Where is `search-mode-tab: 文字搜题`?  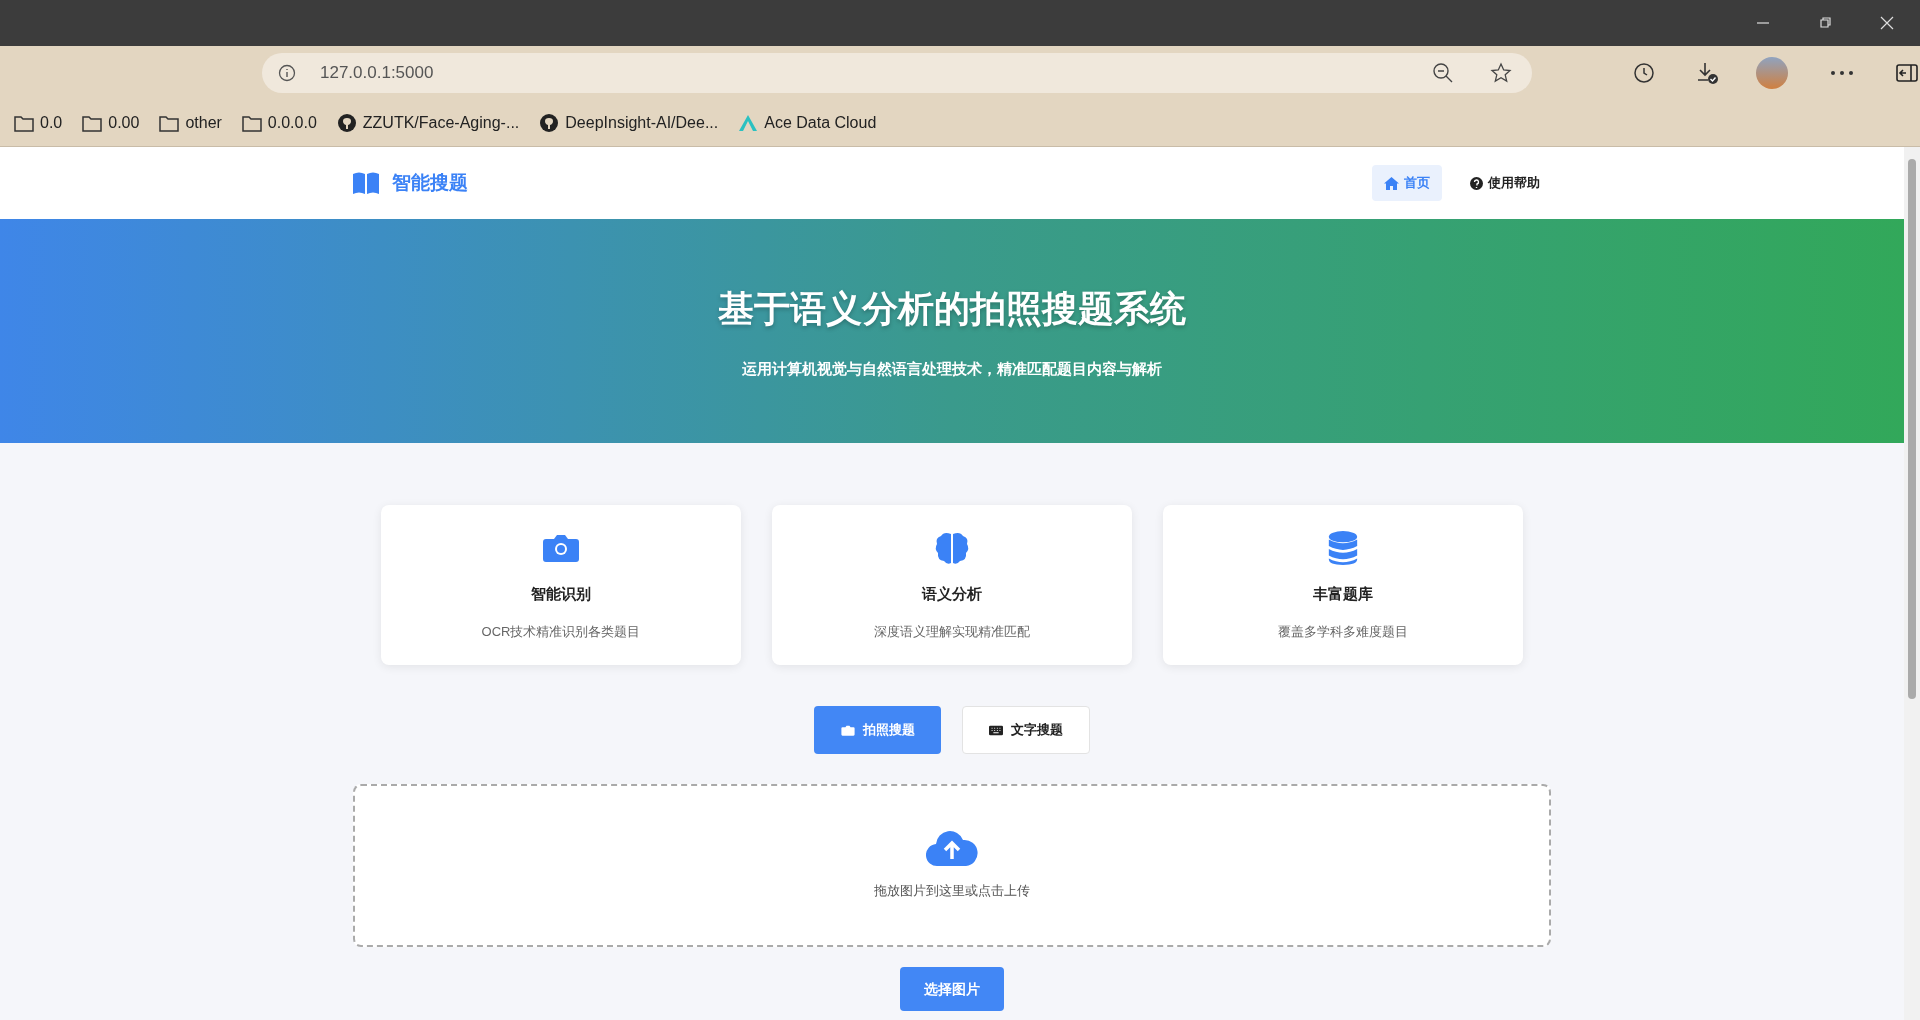
search-mode-tab: 文字搜题 is located at coordinates (1026, 730).